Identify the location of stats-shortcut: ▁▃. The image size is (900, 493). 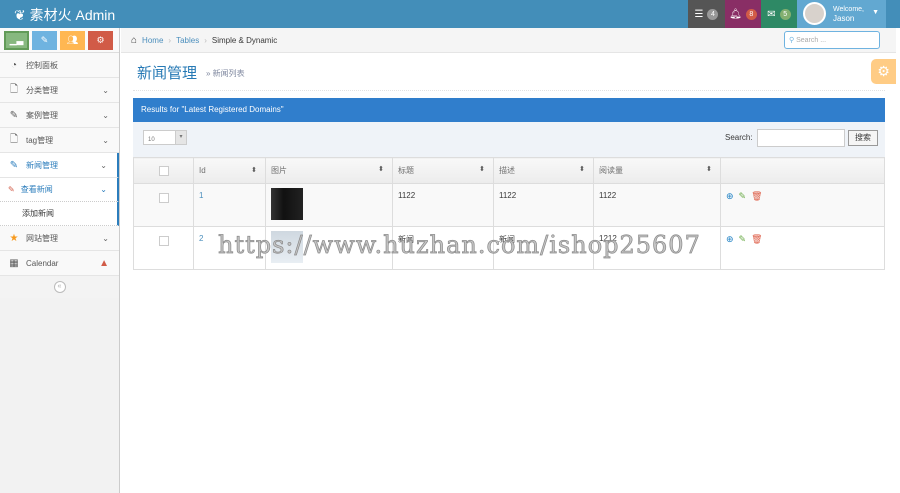
(16, 40).